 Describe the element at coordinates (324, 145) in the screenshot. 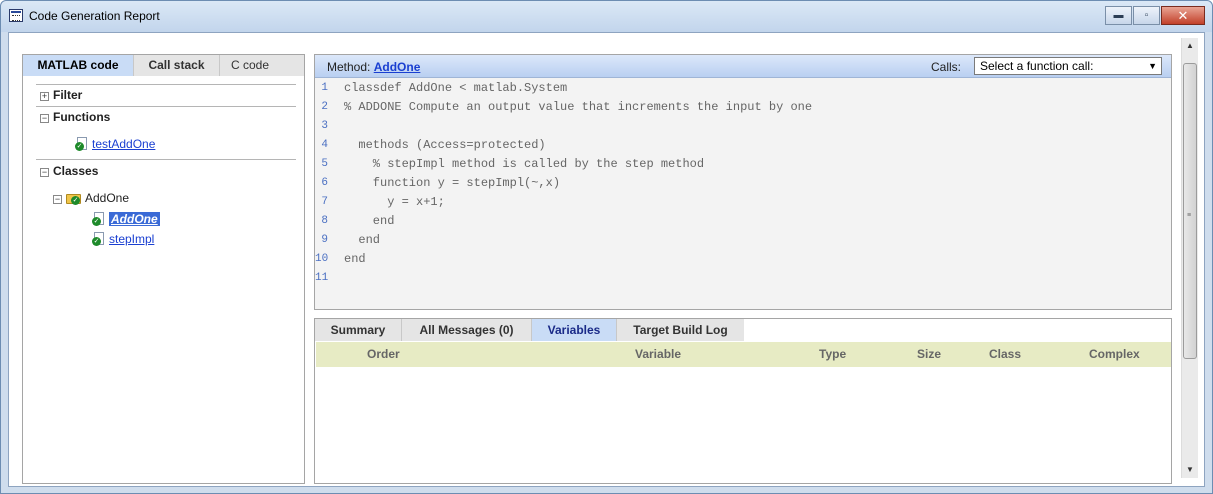

I see `line-number: 4` at that location.